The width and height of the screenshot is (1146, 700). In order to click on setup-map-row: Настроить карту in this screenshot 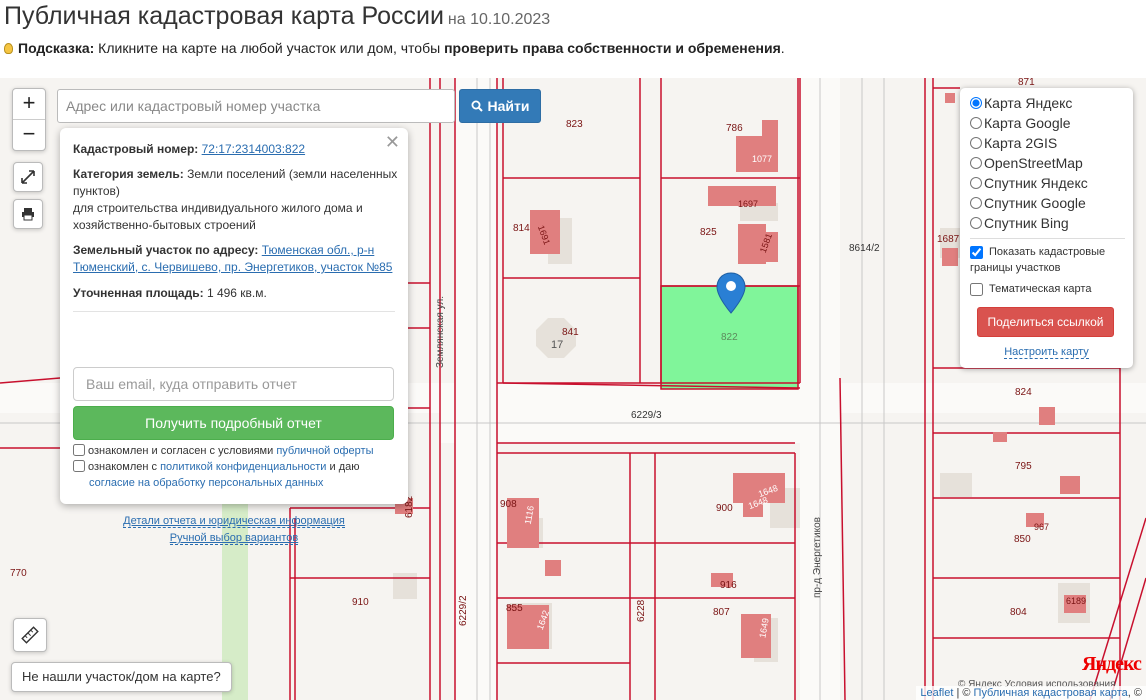, I will do `click(1046, 352)`.